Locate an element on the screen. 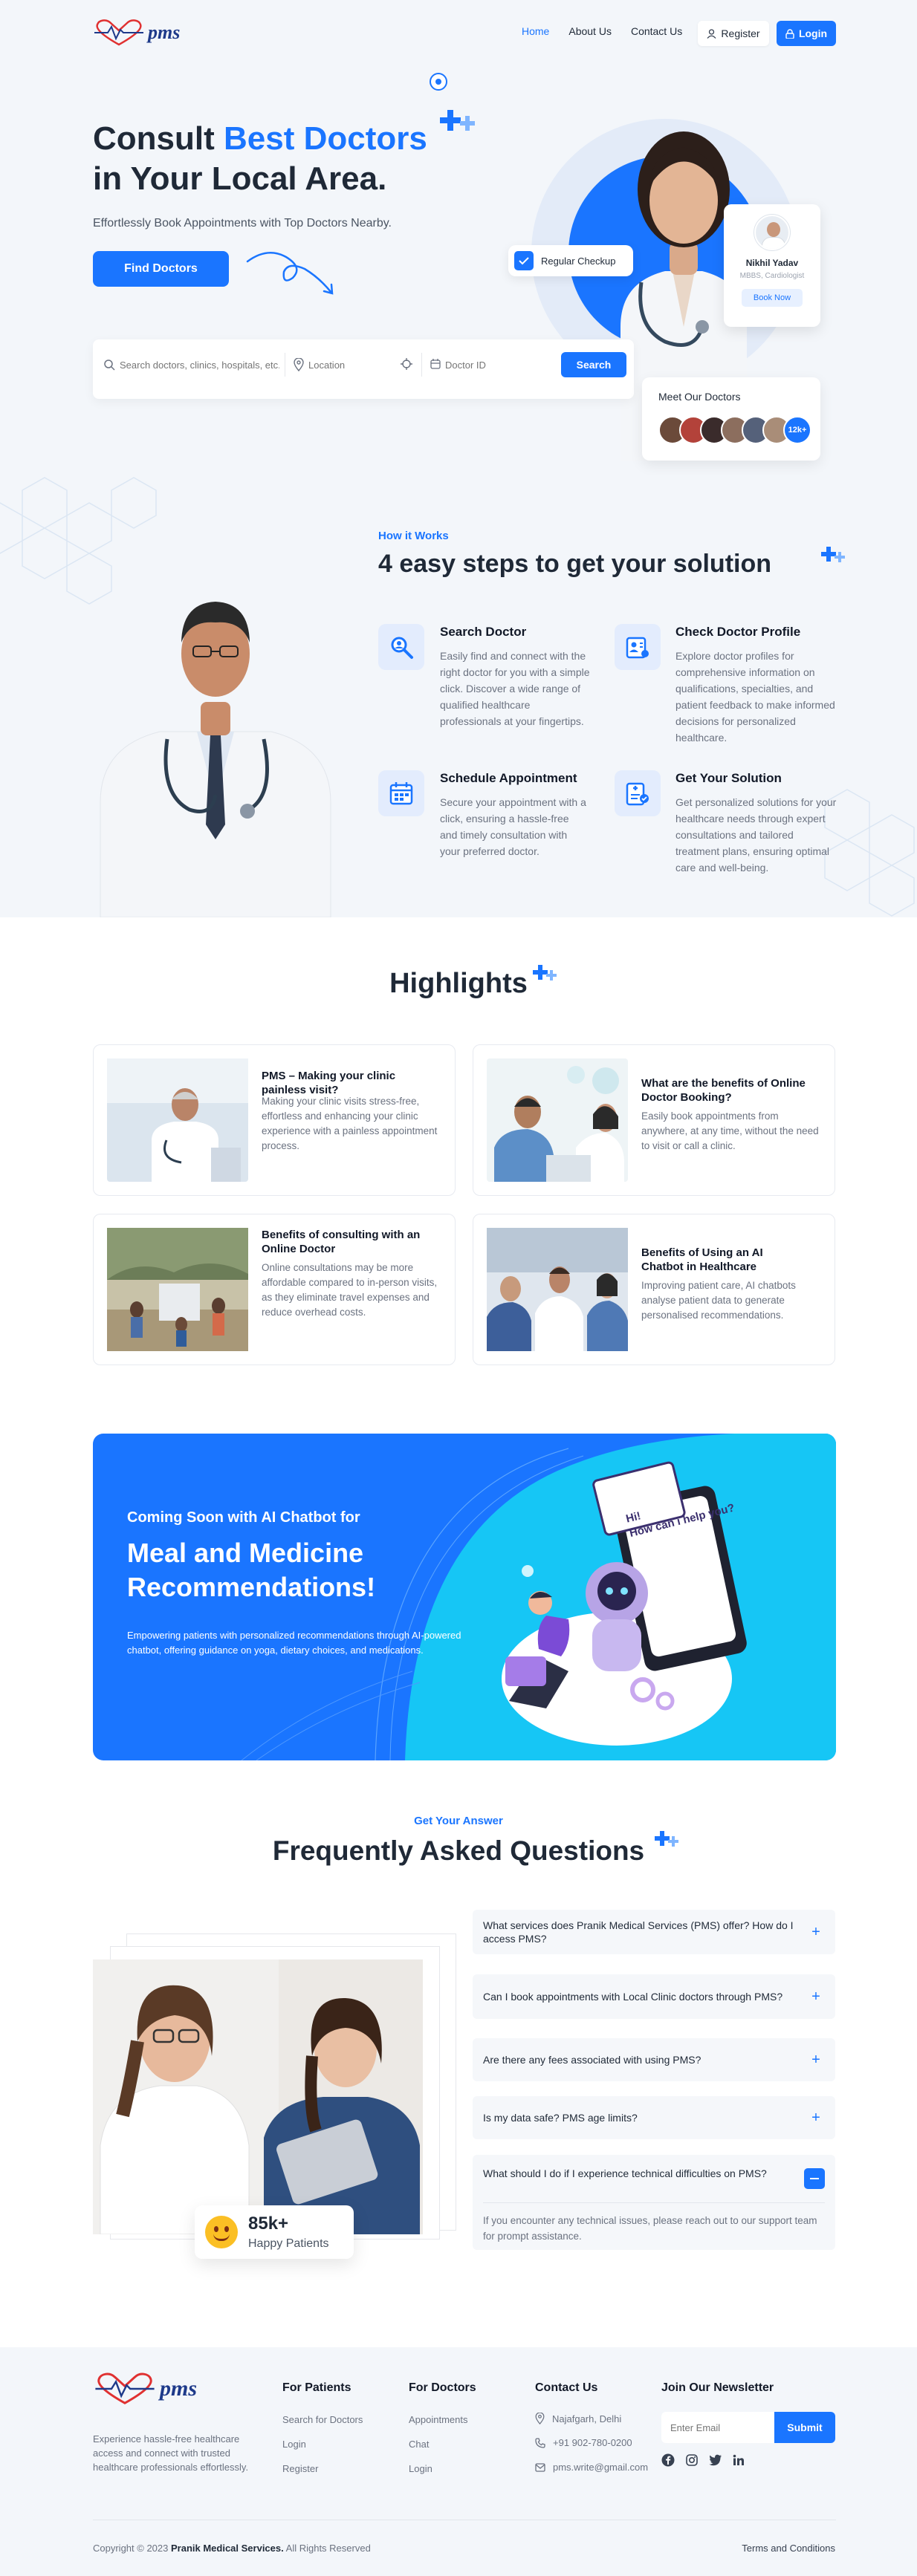  email-text: pms.write@gmail.com is located at coordinates (601, 2467).